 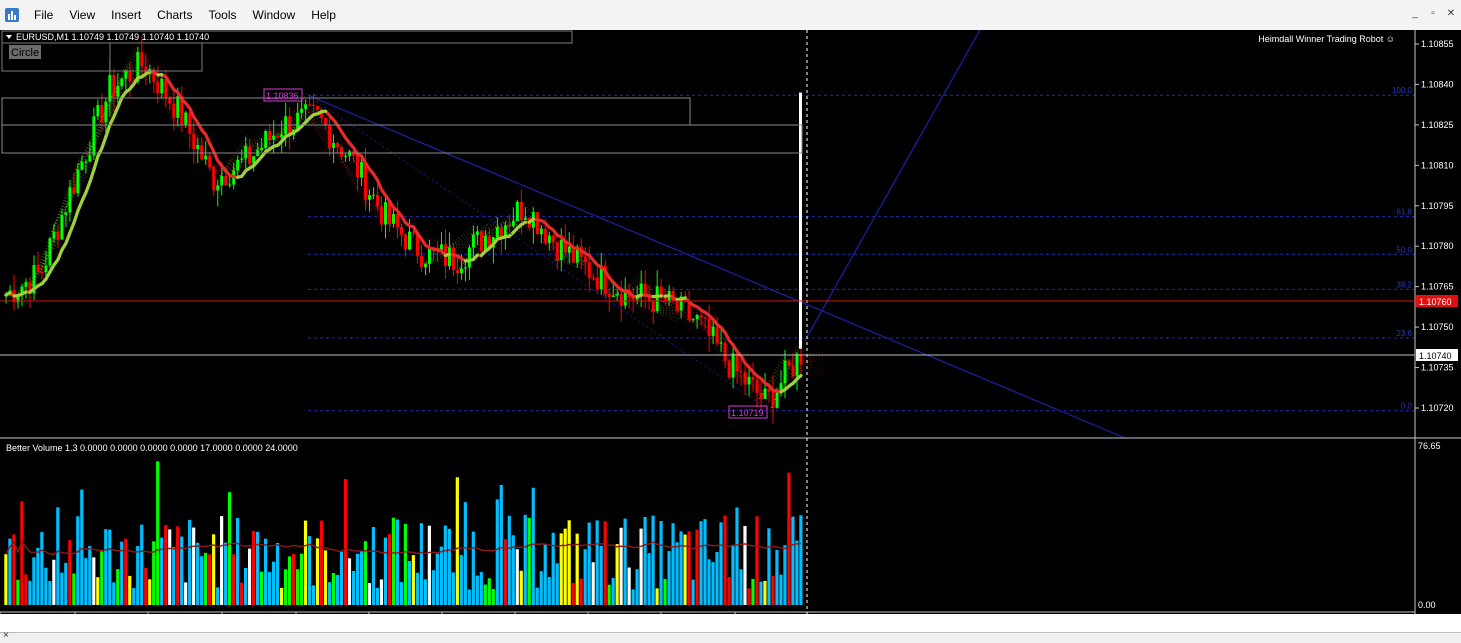 I want to click on menu-charts: Charts, so click(x=174, y=15).